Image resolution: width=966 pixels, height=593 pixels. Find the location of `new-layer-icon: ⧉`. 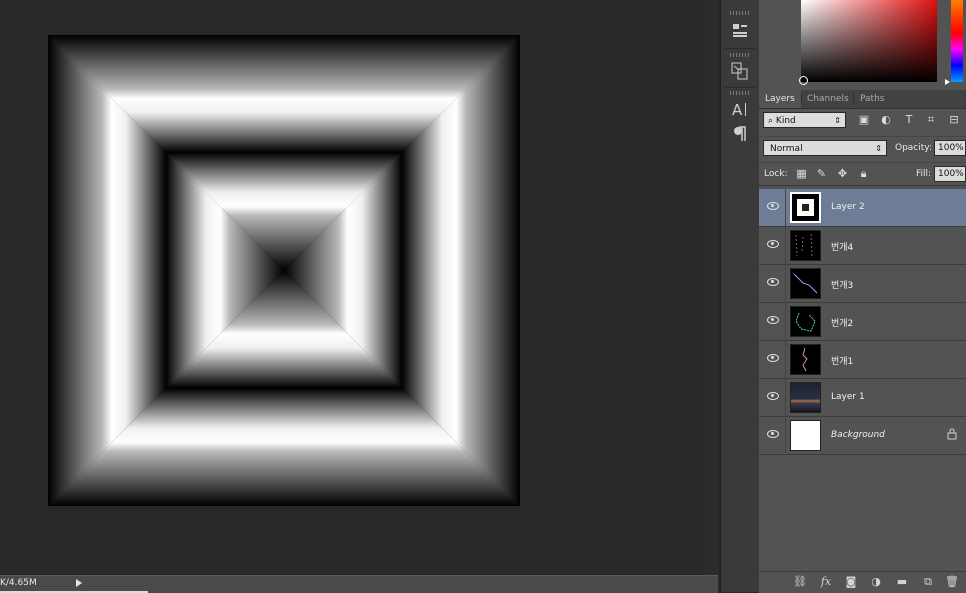

new-layer-icon: ⧉ is located at coordinates (928, 582).